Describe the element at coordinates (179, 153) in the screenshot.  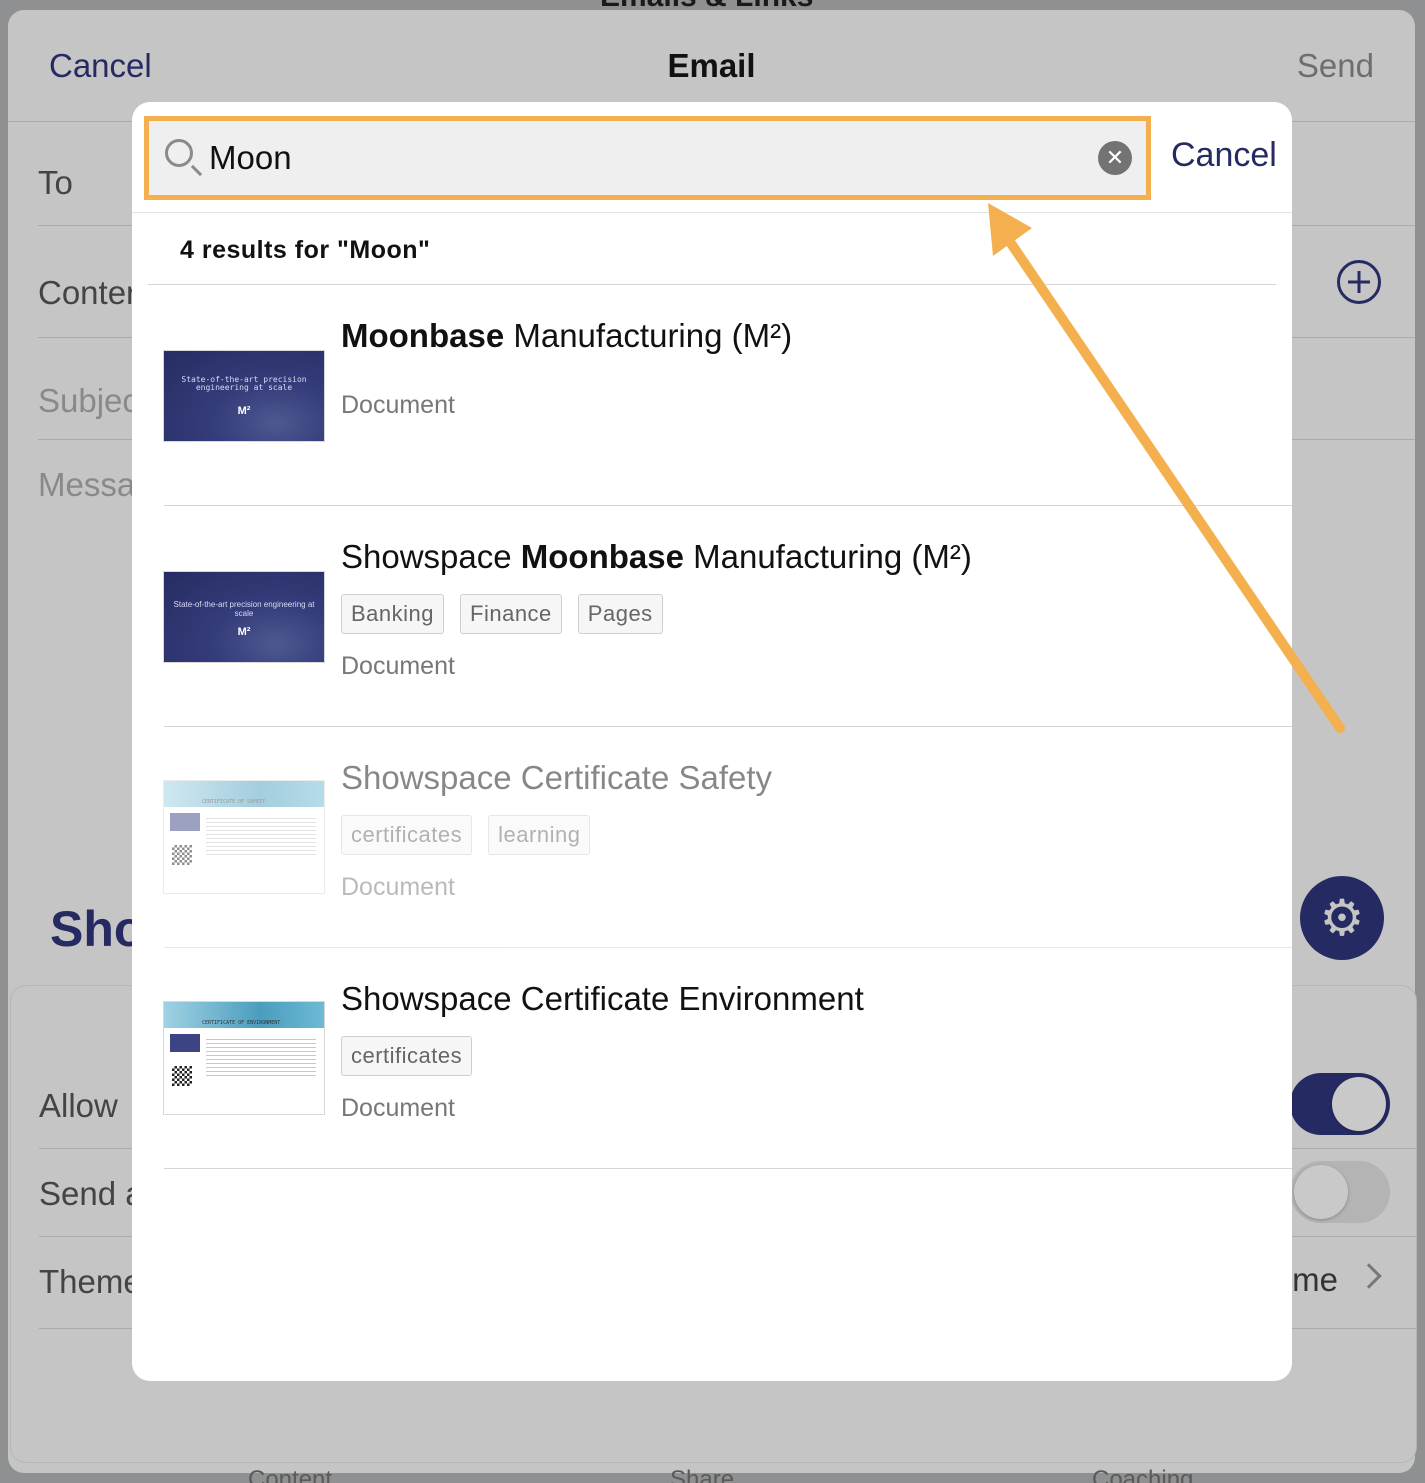
I see `search-icon` at that location.